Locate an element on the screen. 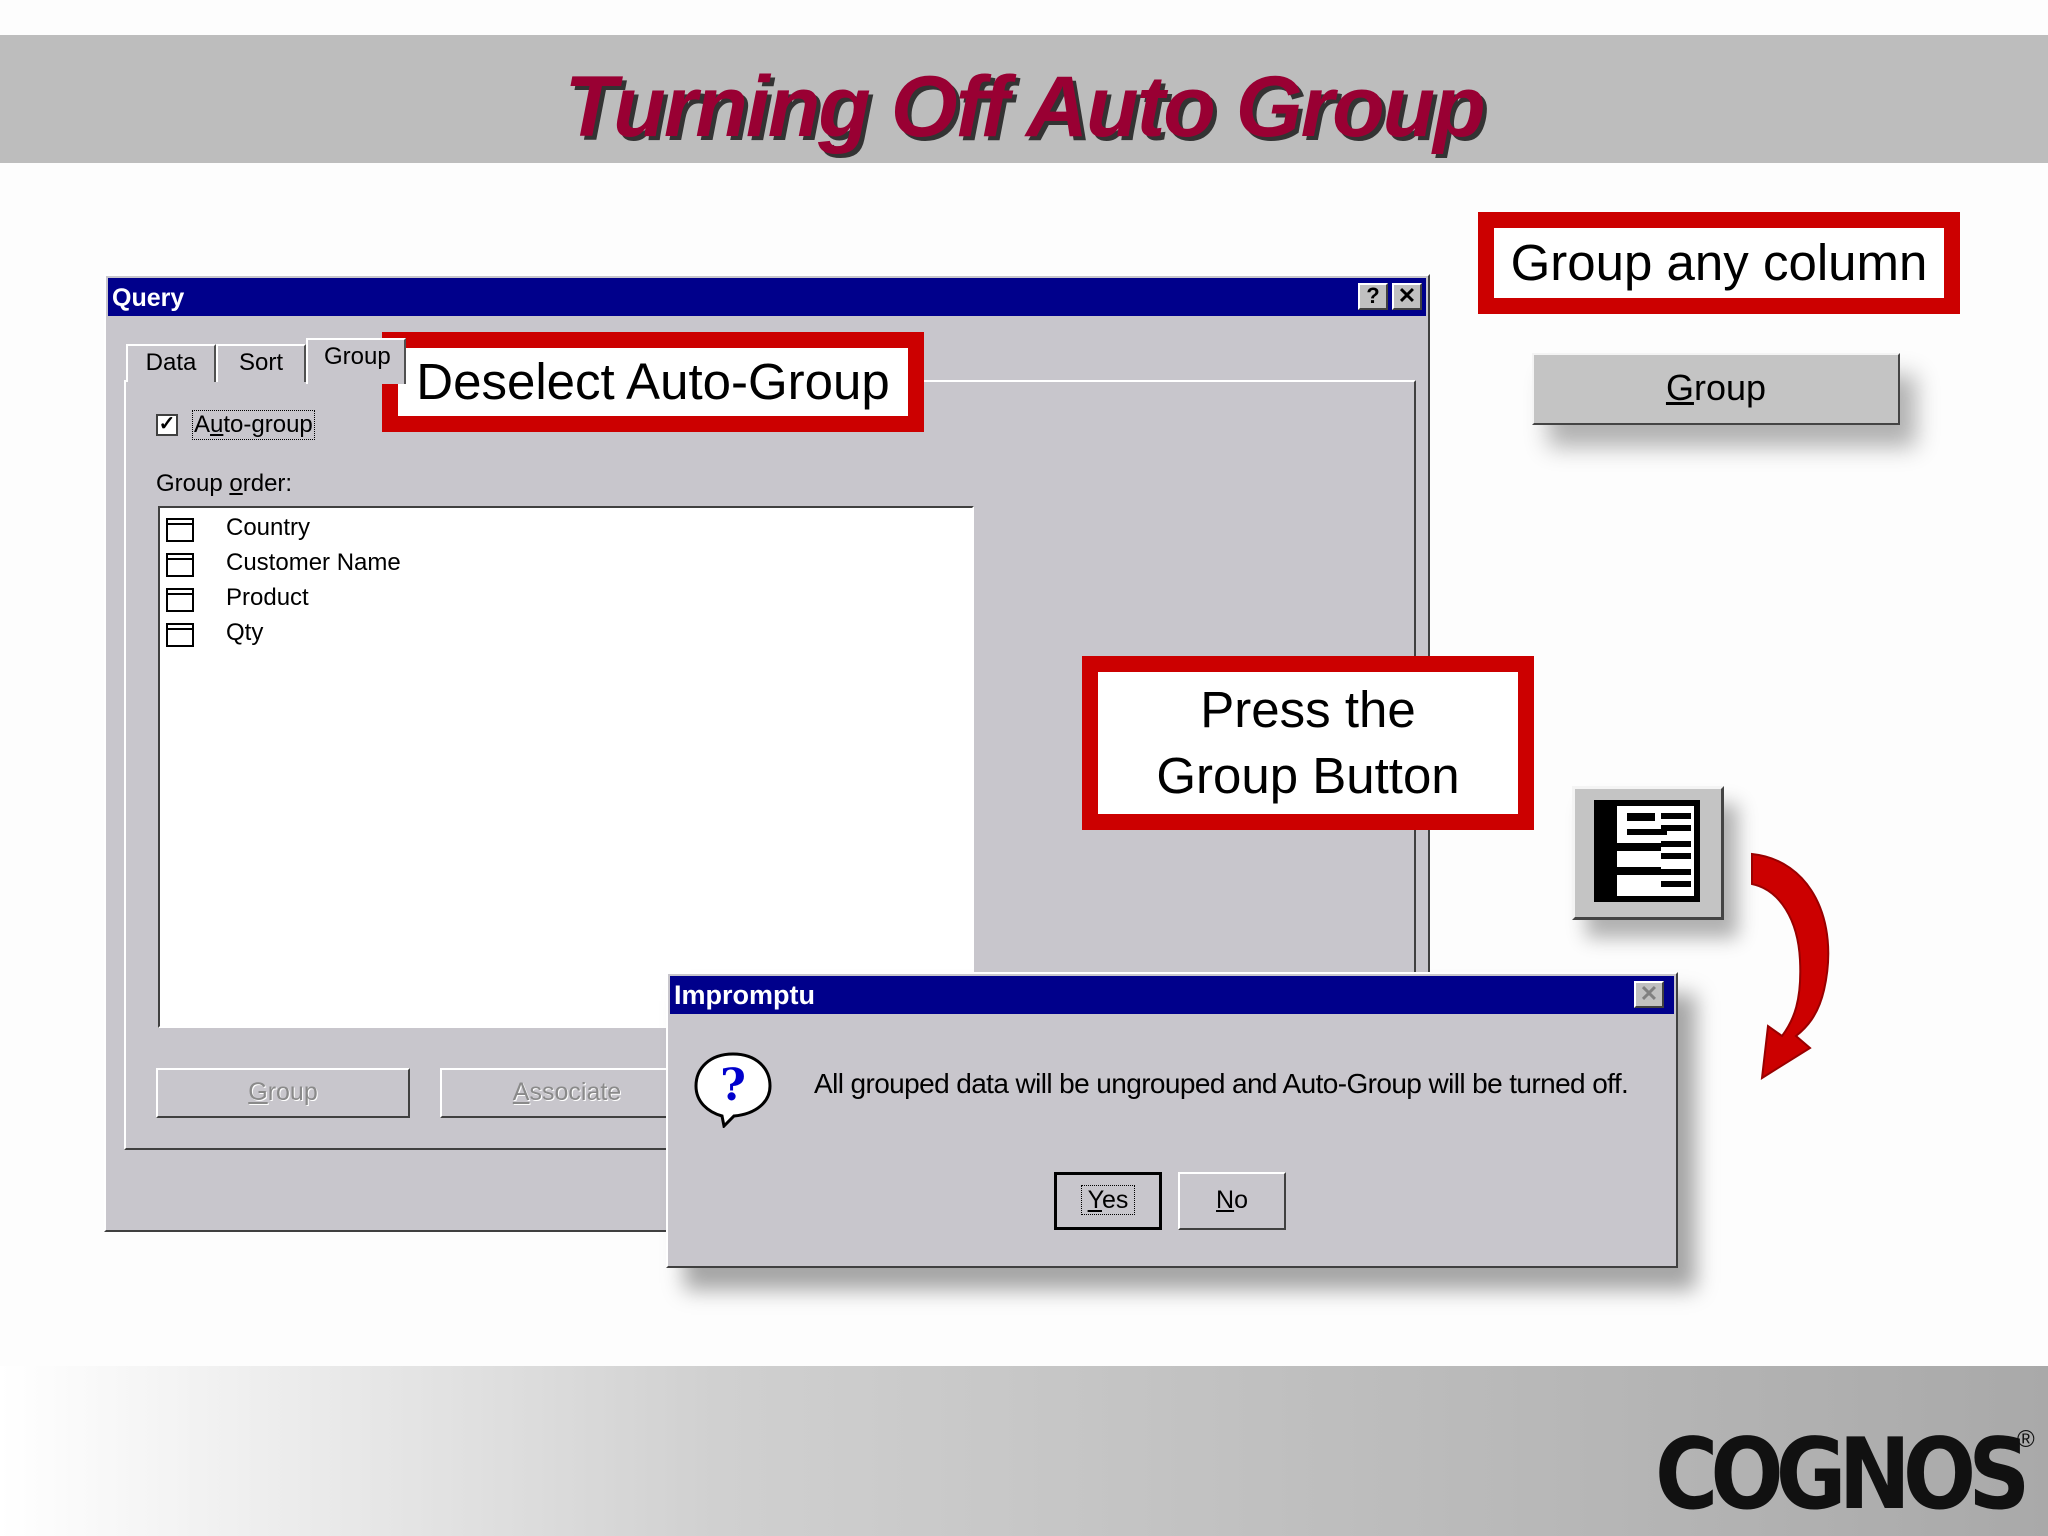 The width and height of the screenshot is (2048, 1536). group-order-label: Group order: is located at coordinates (224, 483).